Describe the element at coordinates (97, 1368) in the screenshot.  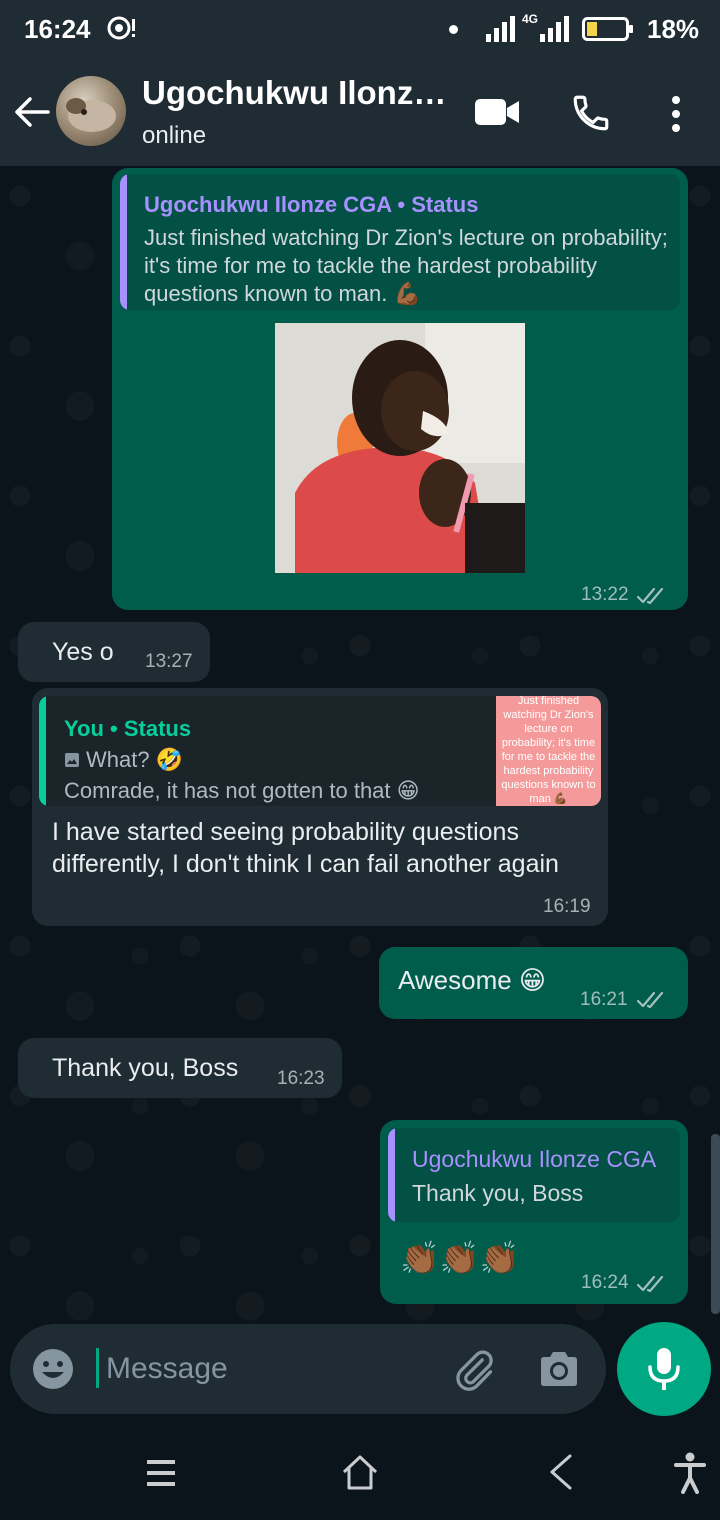
I see `text-cursor` at that location.